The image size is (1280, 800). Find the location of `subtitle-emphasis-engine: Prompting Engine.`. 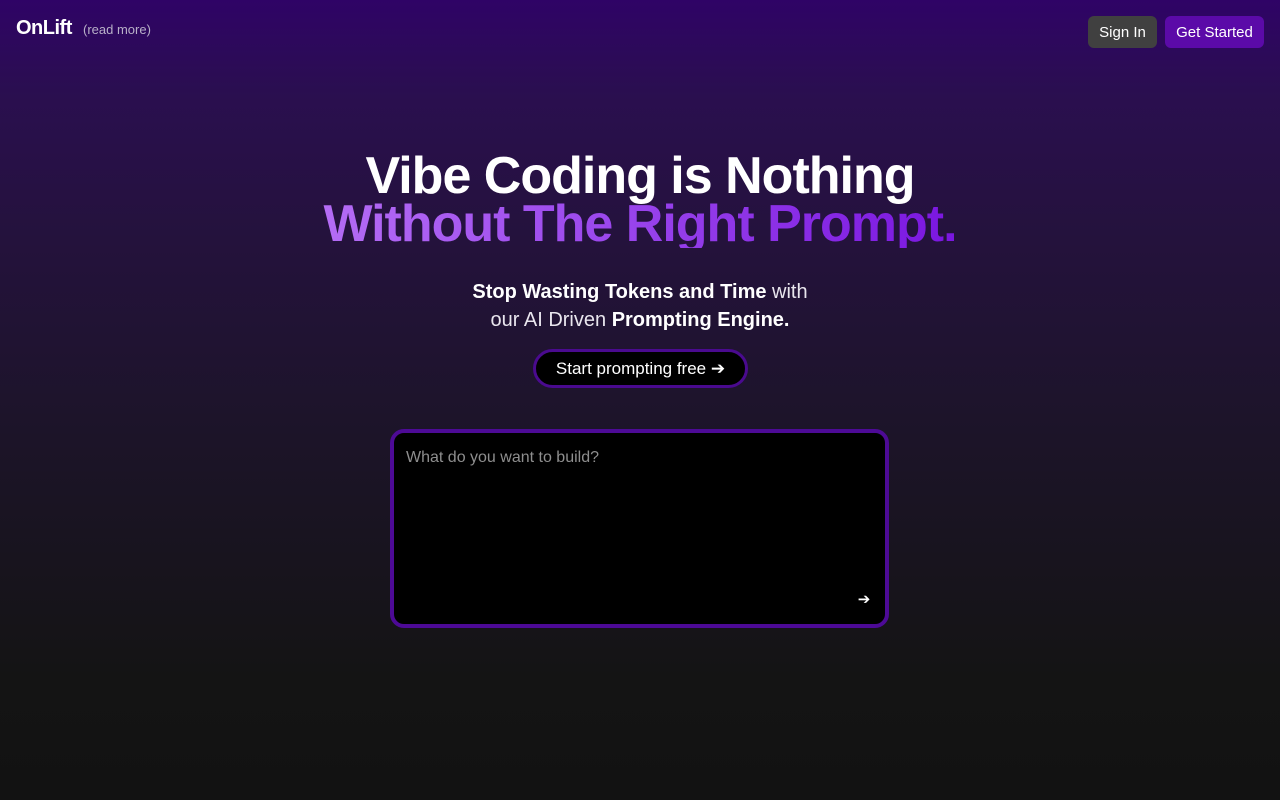

subtitle-emphasis-engine: Prompting Engine. is located at coordinates (700, 320).